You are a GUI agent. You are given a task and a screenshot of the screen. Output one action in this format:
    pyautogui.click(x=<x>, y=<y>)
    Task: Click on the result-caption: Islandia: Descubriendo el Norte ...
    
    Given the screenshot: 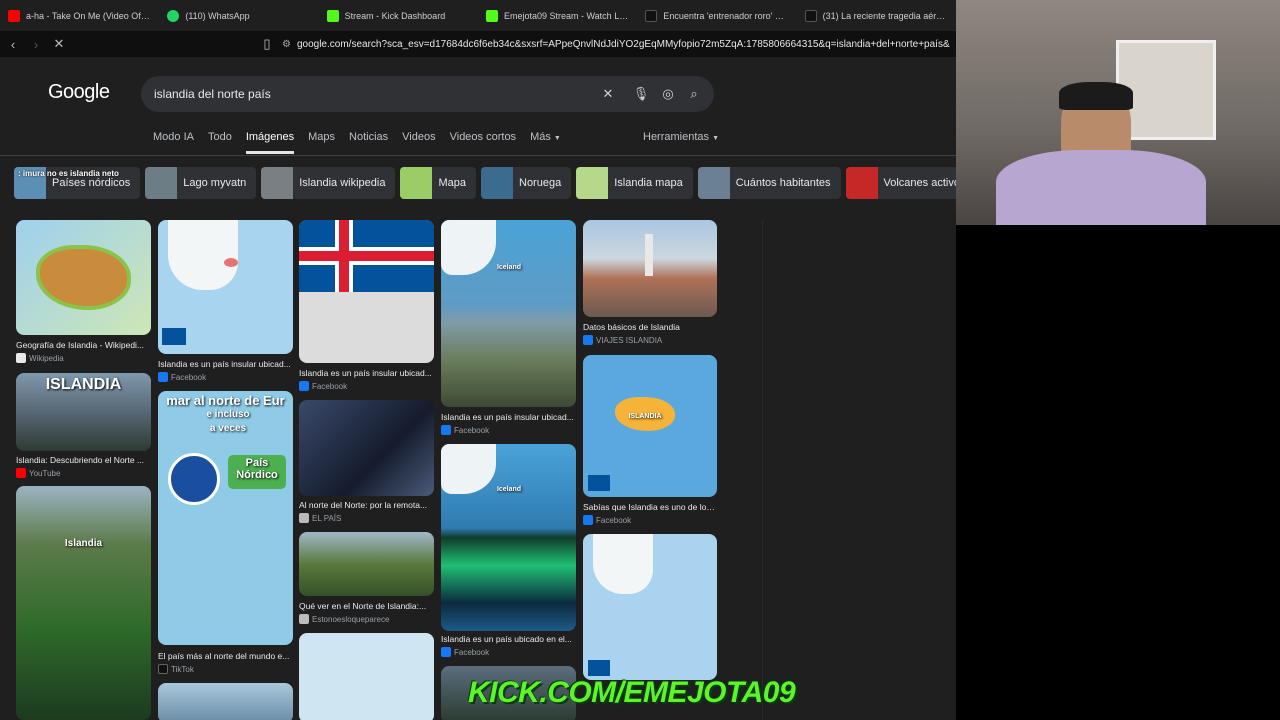 What is the action you would take?
    pyautogui.click(x=83, y=460)
    